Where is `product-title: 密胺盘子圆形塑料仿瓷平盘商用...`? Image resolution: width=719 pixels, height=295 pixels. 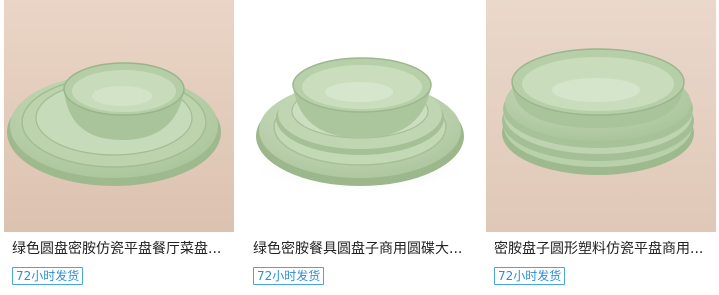 product-title: 密胺盘子圆形塑料仿瓷平盘商用... is located at coordinates (602, 249).